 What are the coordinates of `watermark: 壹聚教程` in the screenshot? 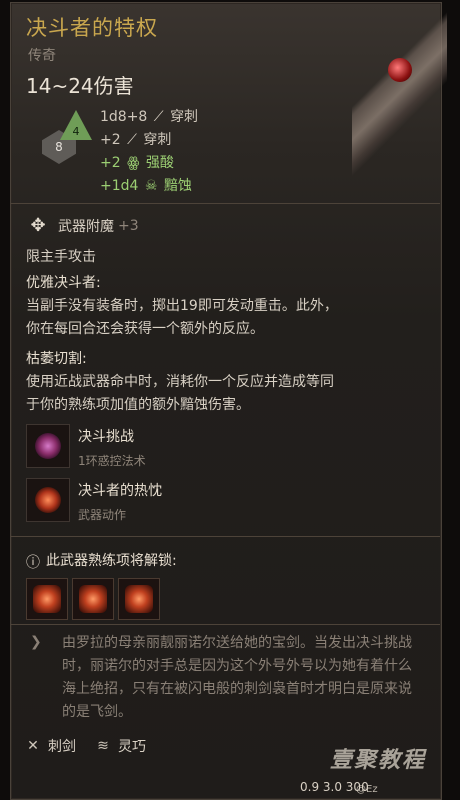 It's located at (378, 760).